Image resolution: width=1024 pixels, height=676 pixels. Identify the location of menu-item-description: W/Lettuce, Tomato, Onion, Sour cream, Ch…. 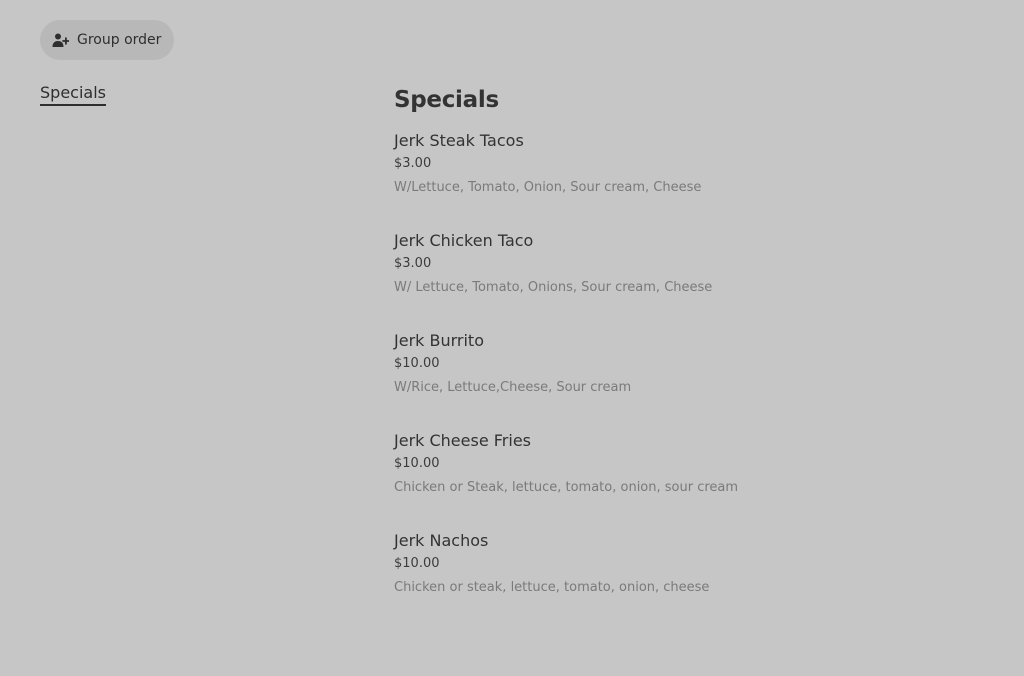
(548, 187).